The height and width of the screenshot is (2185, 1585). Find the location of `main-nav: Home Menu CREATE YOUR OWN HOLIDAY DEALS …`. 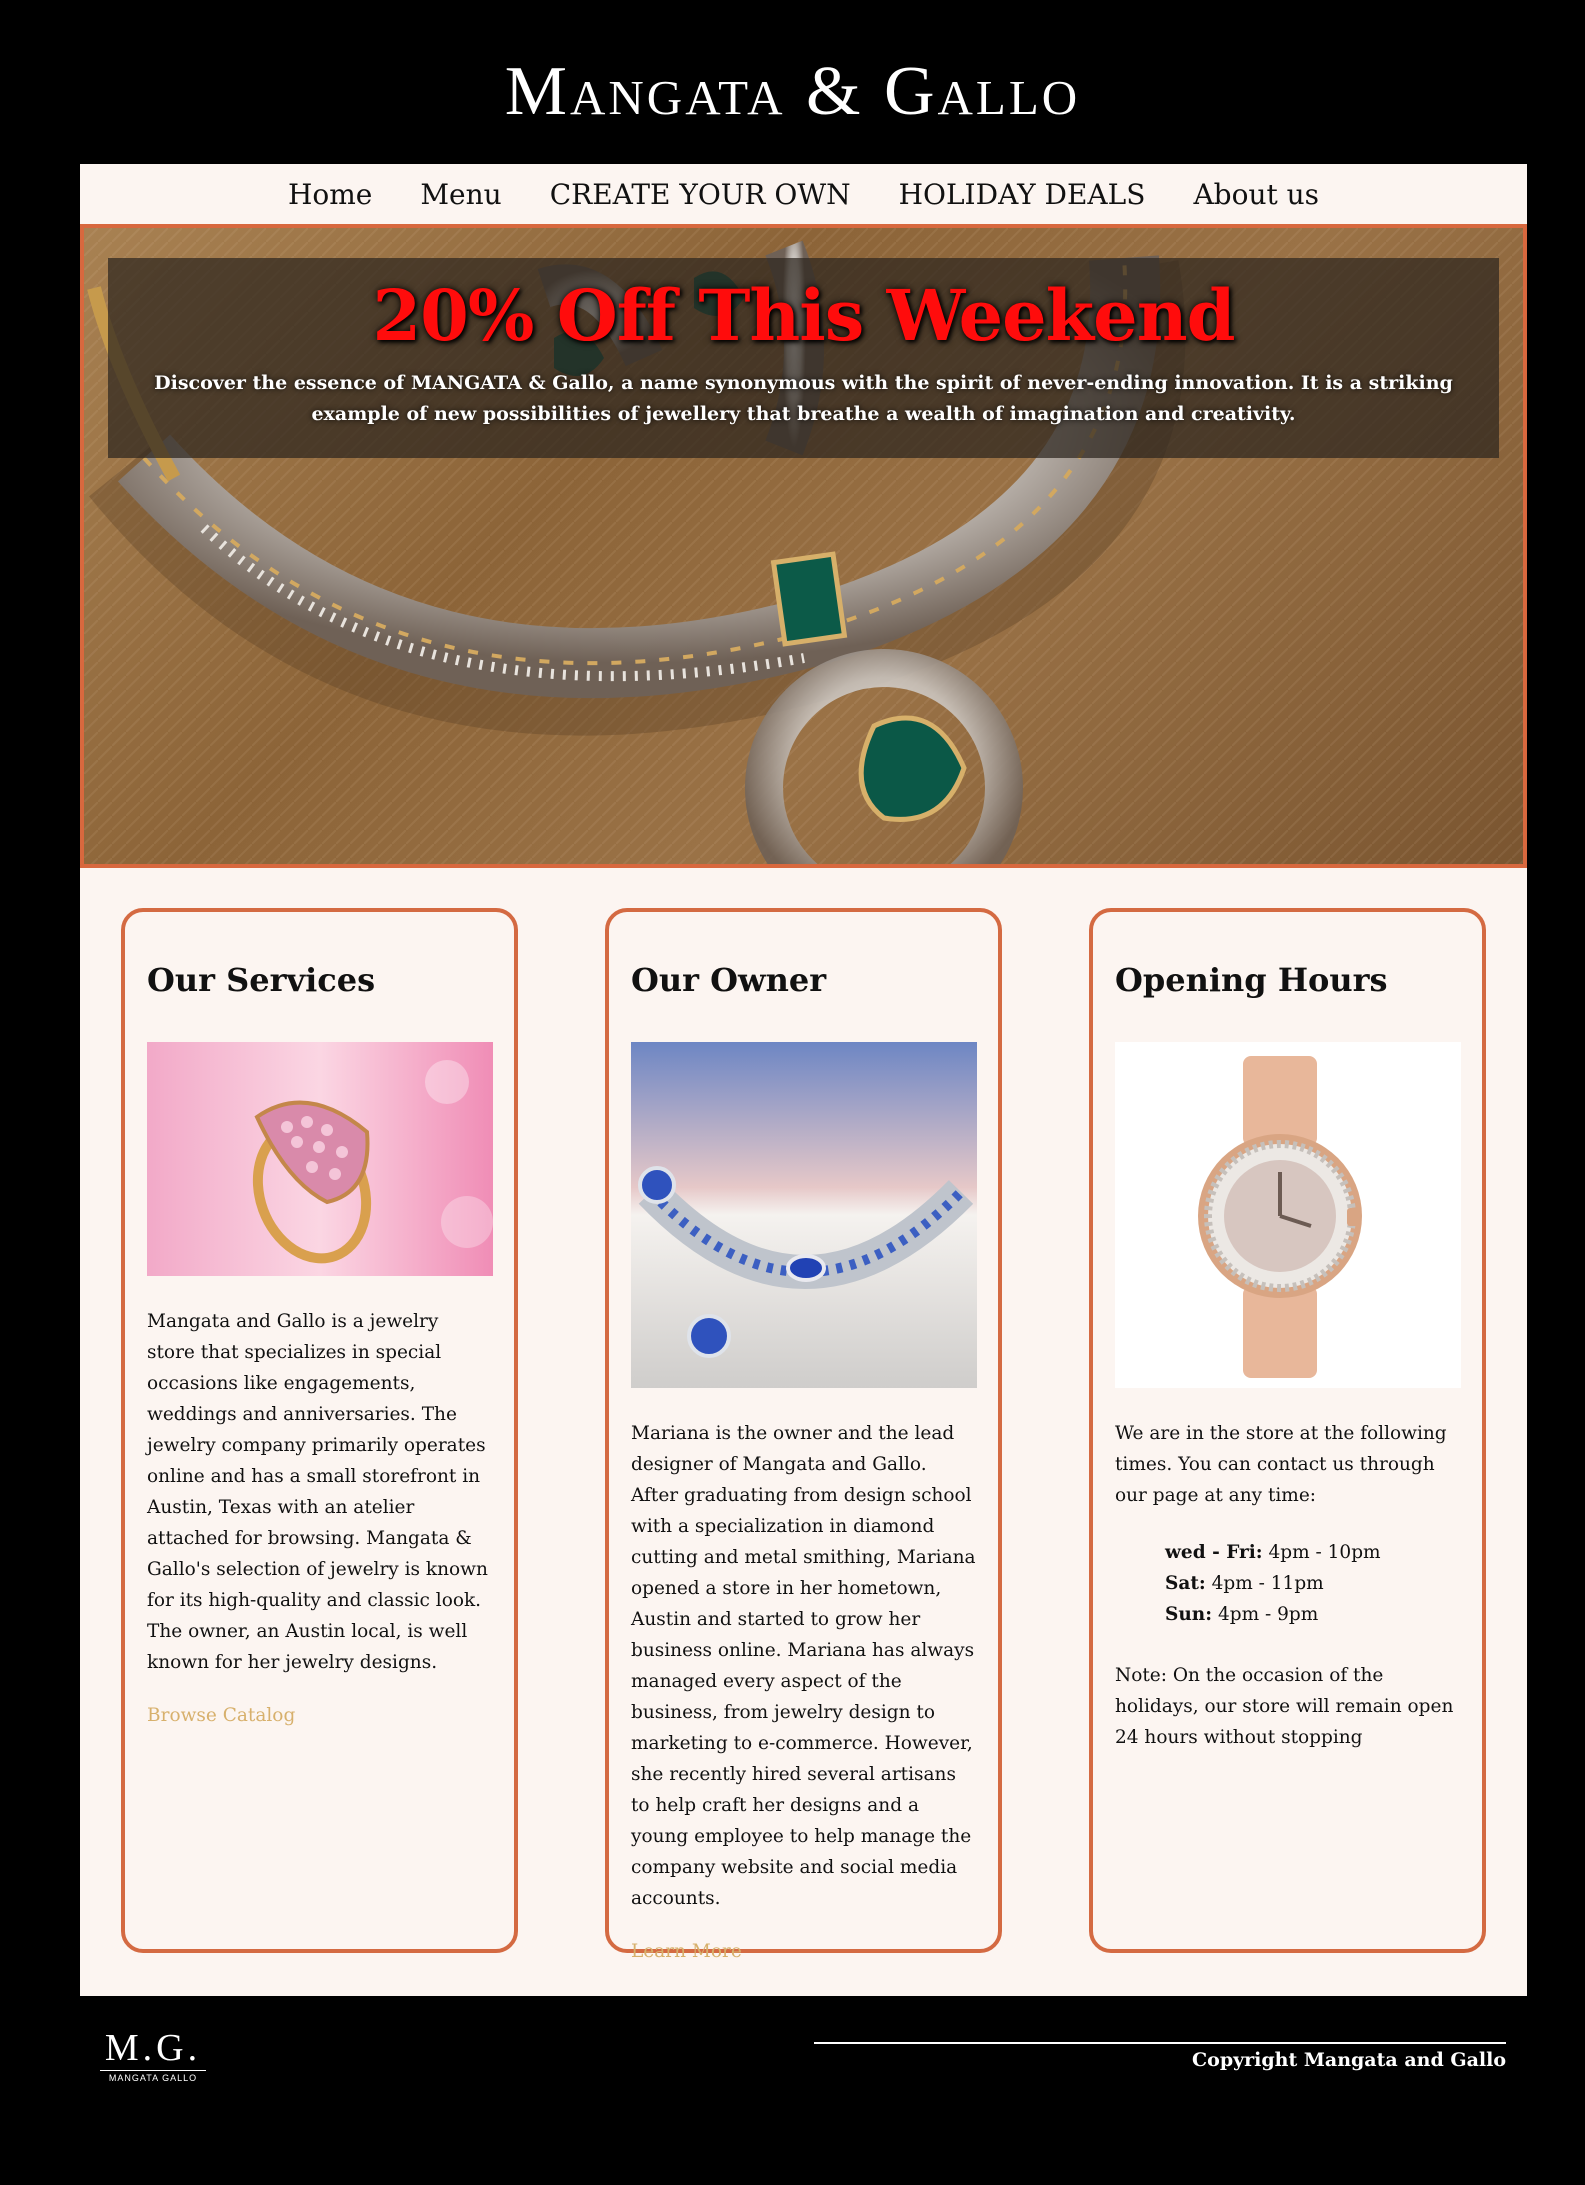

main-nav: Home Menu CREATE YOUR OWN HOLIDAY DEALS … is located at coordinates (803, 194).